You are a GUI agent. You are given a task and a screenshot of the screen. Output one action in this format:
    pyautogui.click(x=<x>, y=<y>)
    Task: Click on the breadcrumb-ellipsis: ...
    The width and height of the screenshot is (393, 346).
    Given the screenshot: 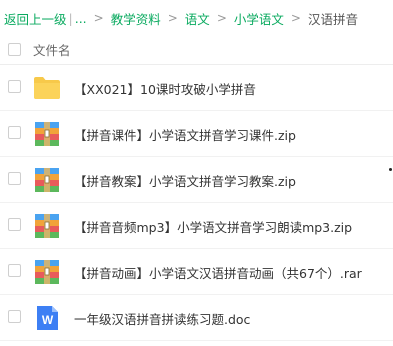 What is the action you would take?
    pyautogui.click(x=81, y=18)
    